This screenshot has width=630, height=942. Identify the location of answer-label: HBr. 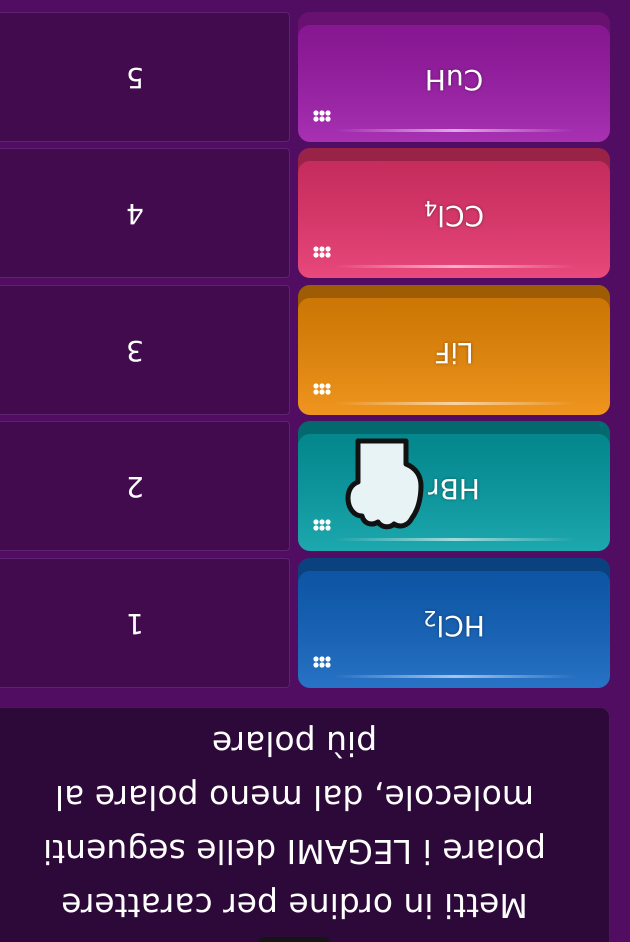
(454, 489).